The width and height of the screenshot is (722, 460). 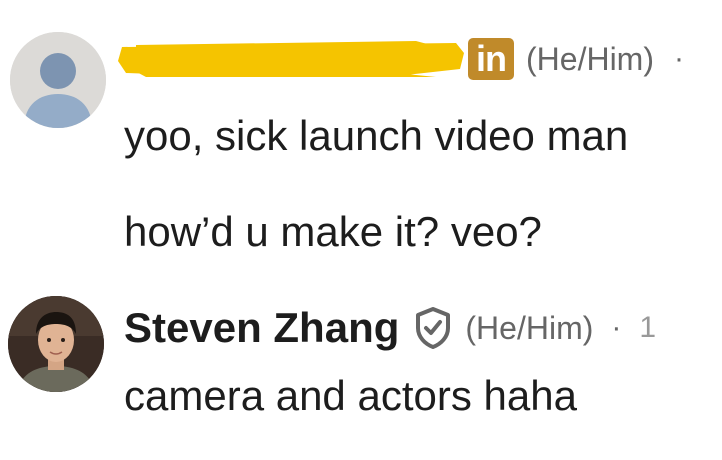 I want to click on comment-2-line-1: camera and actors haha, so click(x=350, y=395).